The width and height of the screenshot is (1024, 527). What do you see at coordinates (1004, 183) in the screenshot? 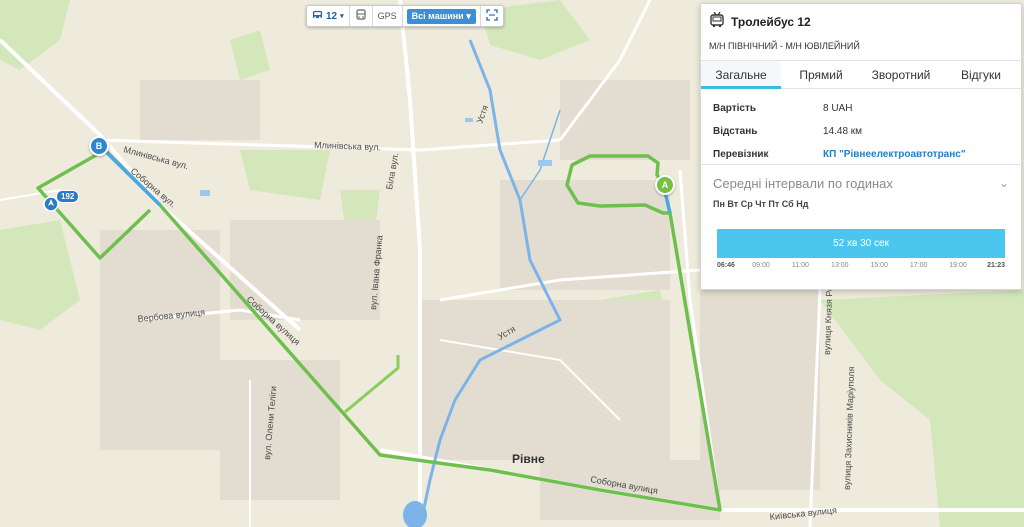
I see `chevron-down-icon: ⌄` at bounding box center [1004, 183].